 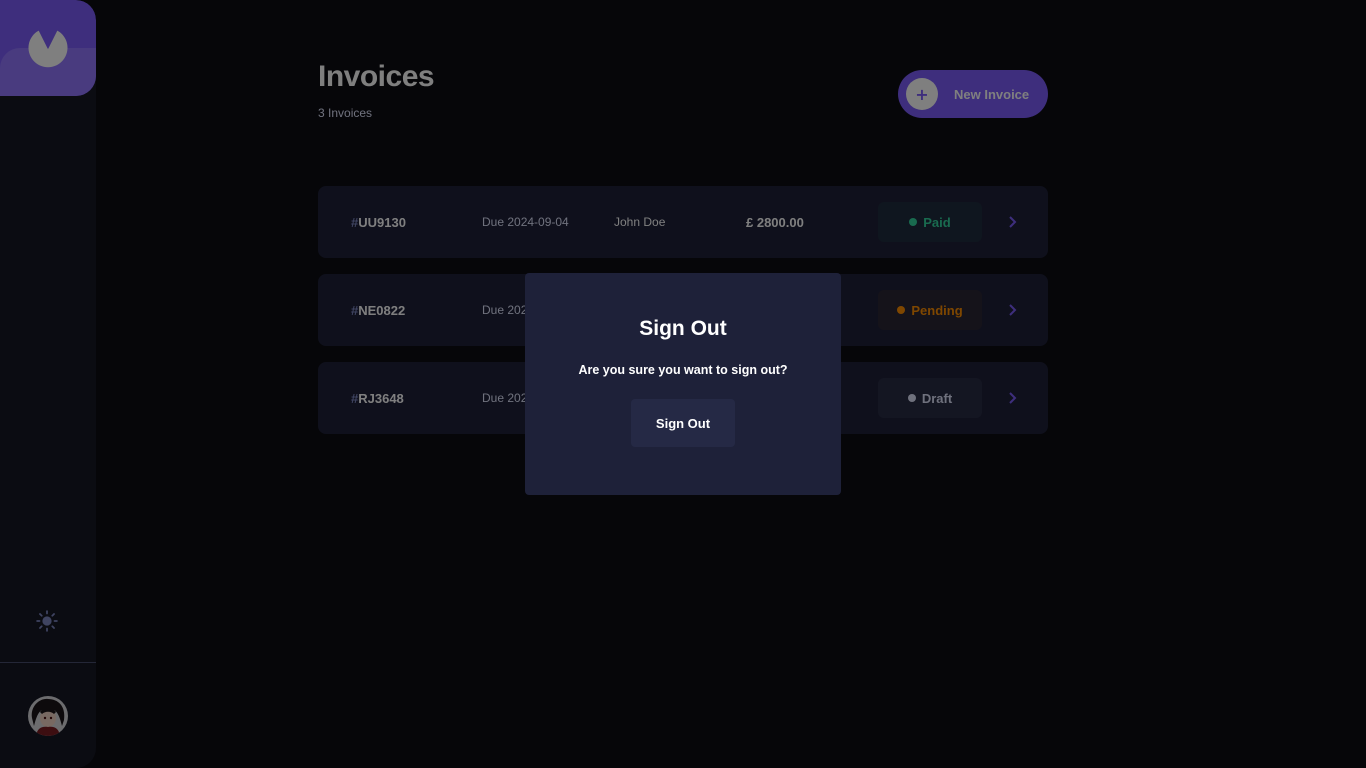 I want to click on sign-out-button: Sign Out, so click(x=683, y=423).